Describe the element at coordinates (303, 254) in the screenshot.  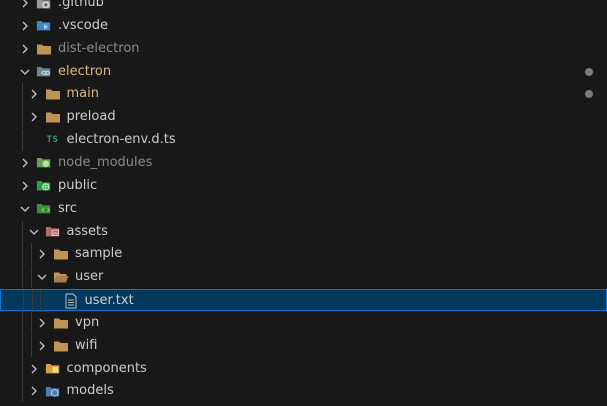
I see `tree-item-sample: sample` at that location.